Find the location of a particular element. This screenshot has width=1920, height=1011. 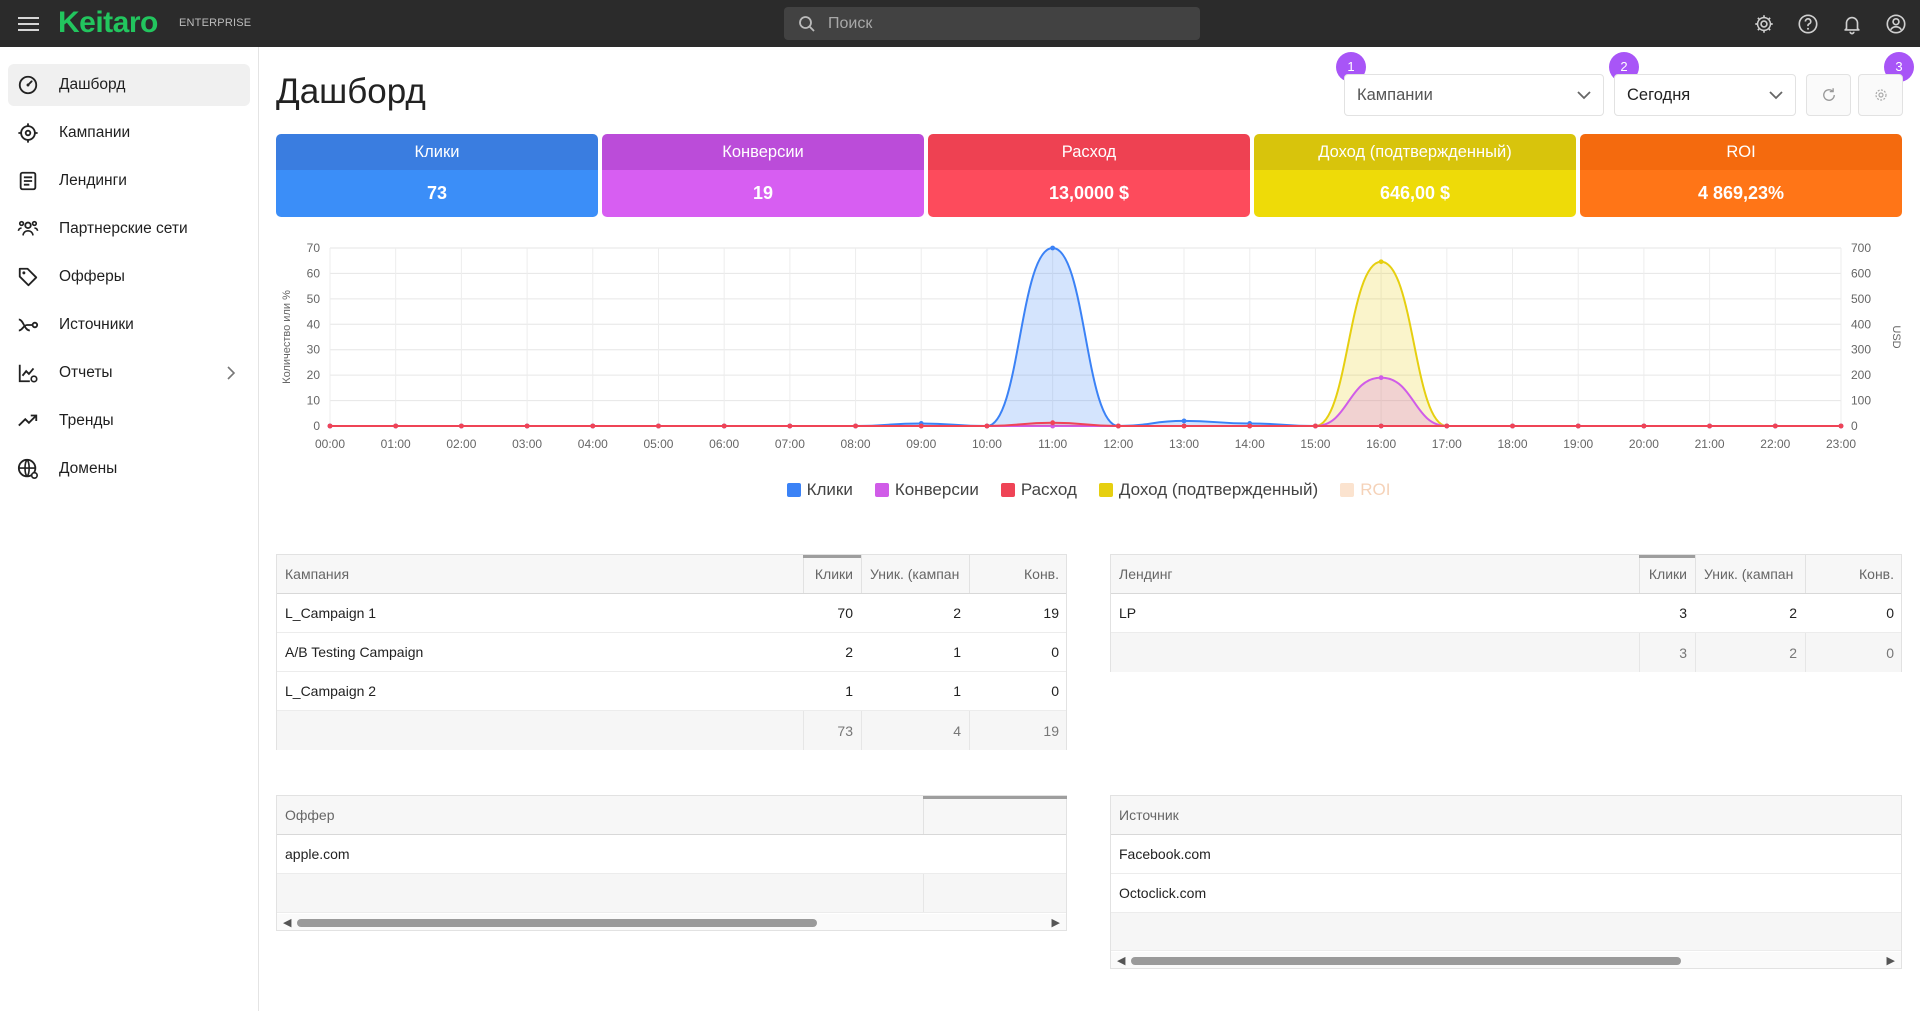

sidebar-item-reports: Отчеты is located at coordinates (129, 373).